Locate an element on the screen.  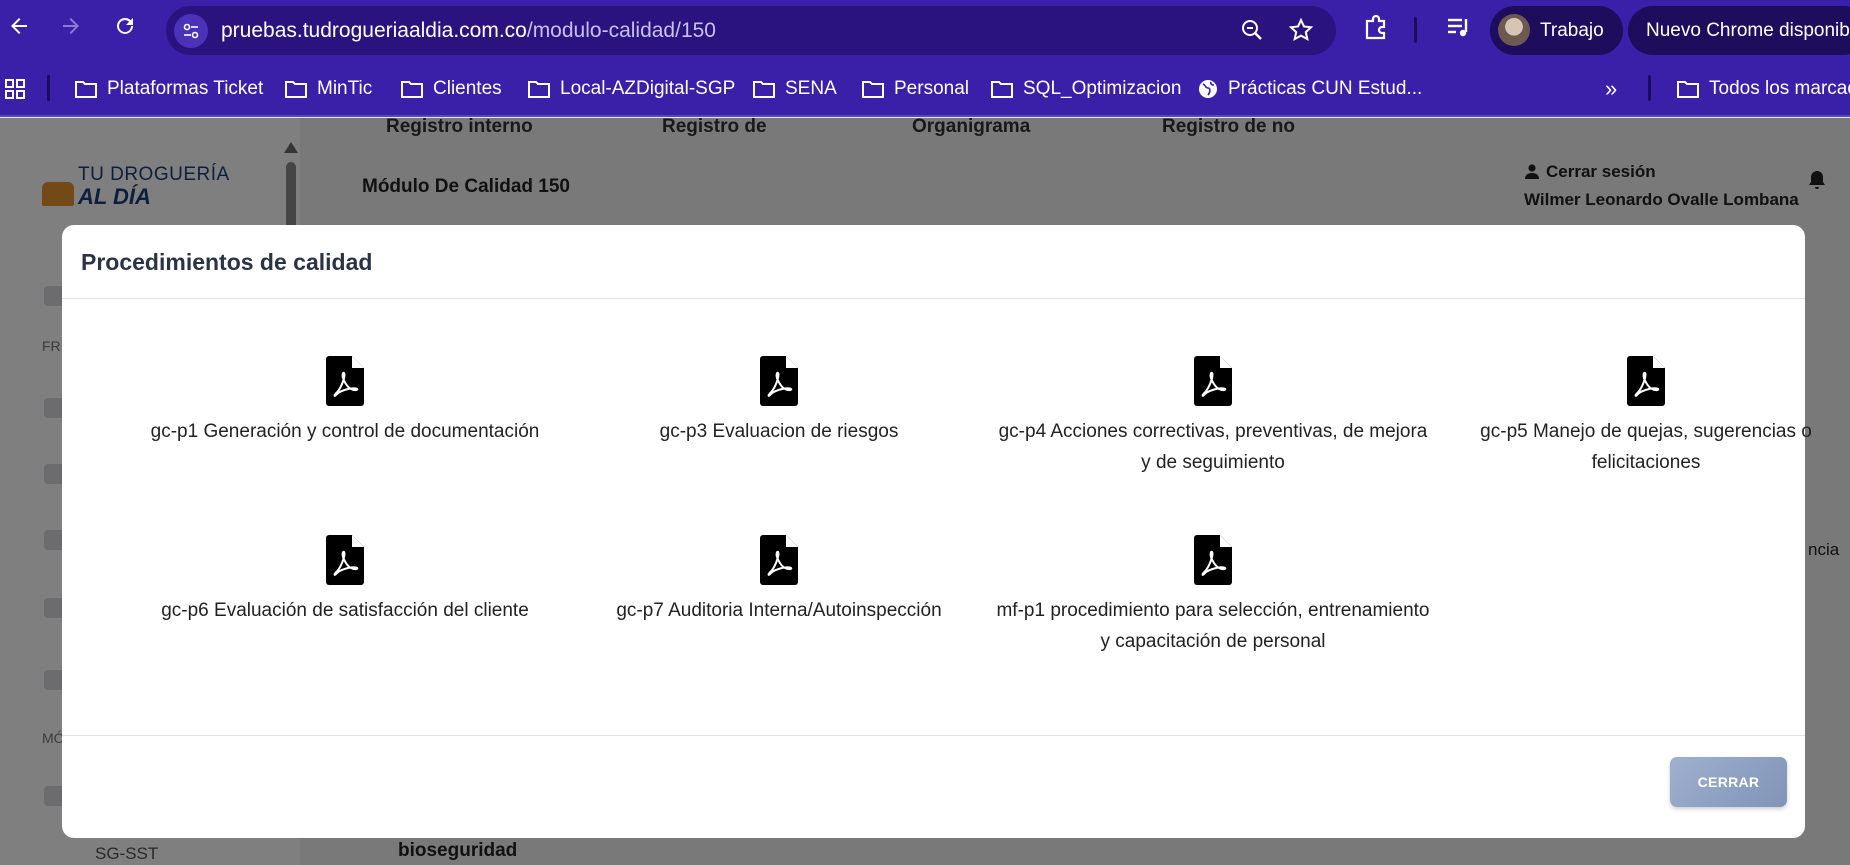
document-link: gc-p7 Auditoria Interna/Autoinspección is located at coordinates (779, 580).